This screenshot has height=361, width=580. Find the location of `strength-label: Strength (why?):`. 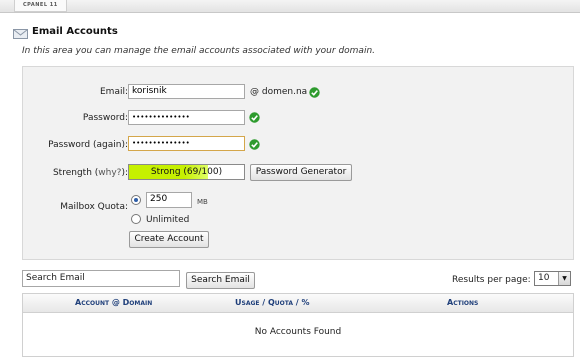

strength-label: Strength (why?): is located at coordinates (90, 173).